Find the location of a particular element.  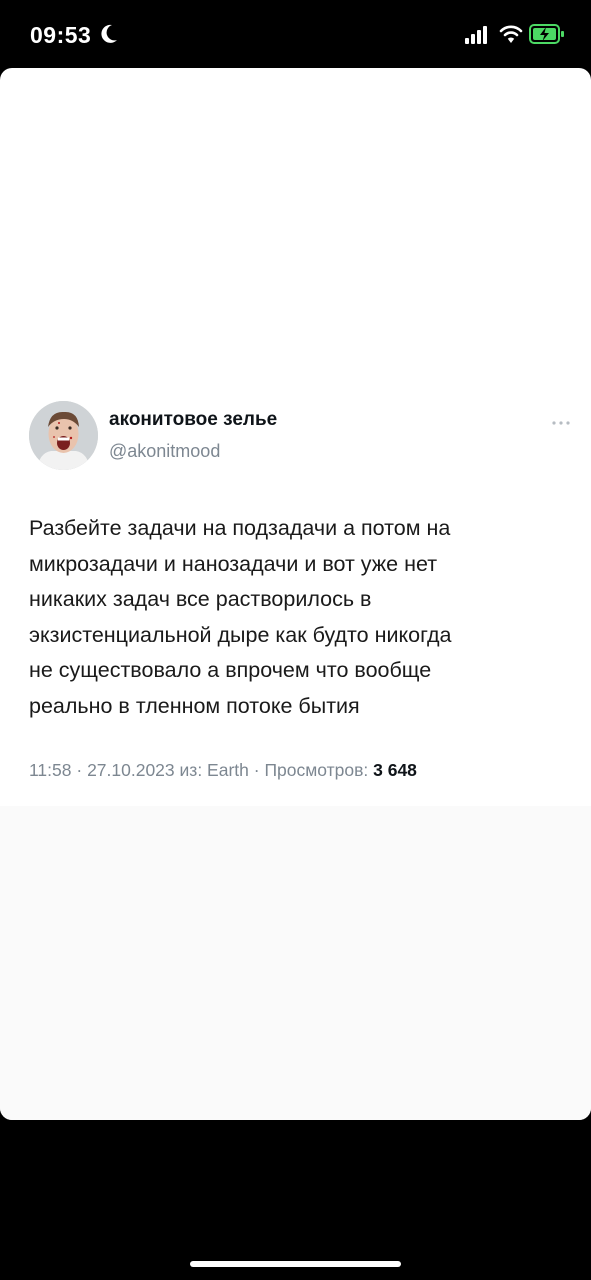

wifi-icon is located at coordinates (511, 34).